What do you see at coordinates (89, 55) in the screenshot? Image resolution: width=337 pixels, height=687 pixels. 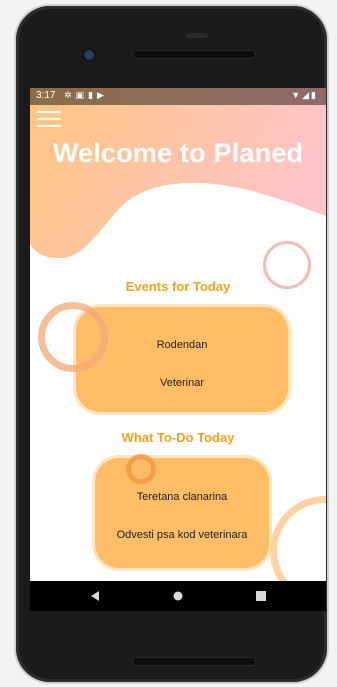 I see `front-camera-icon` at bounding box center [89, 55].